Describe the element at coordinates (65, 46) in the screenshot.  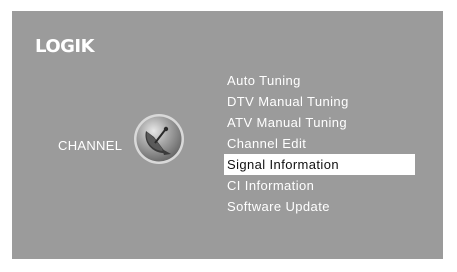
I see `brand-logo: LOGIK` at that location.